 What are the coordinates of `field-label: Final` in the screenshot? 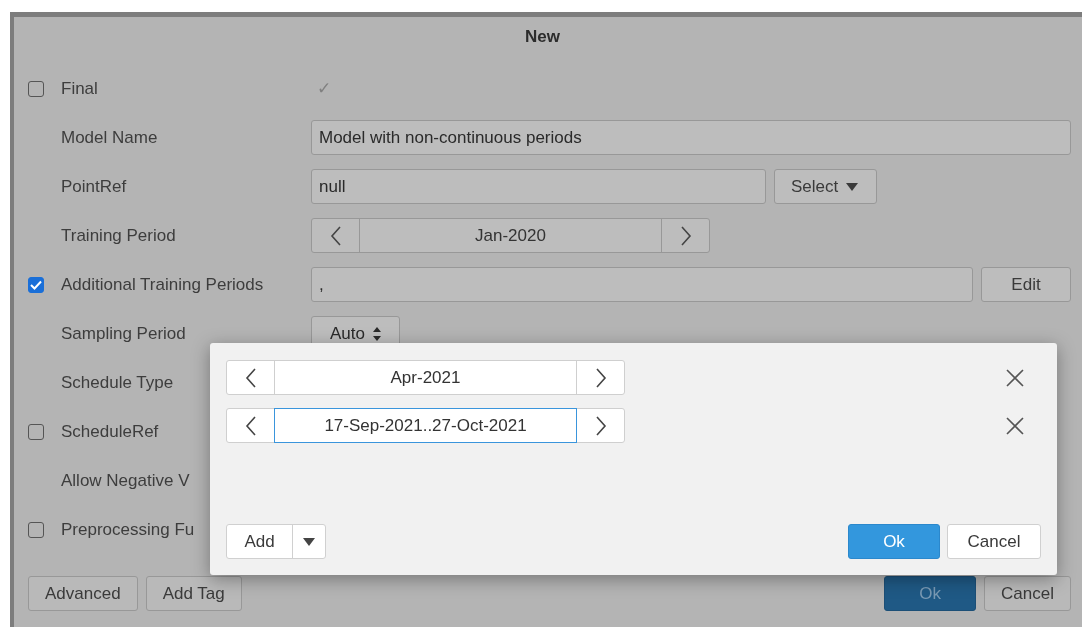 It's located at (79, 88).